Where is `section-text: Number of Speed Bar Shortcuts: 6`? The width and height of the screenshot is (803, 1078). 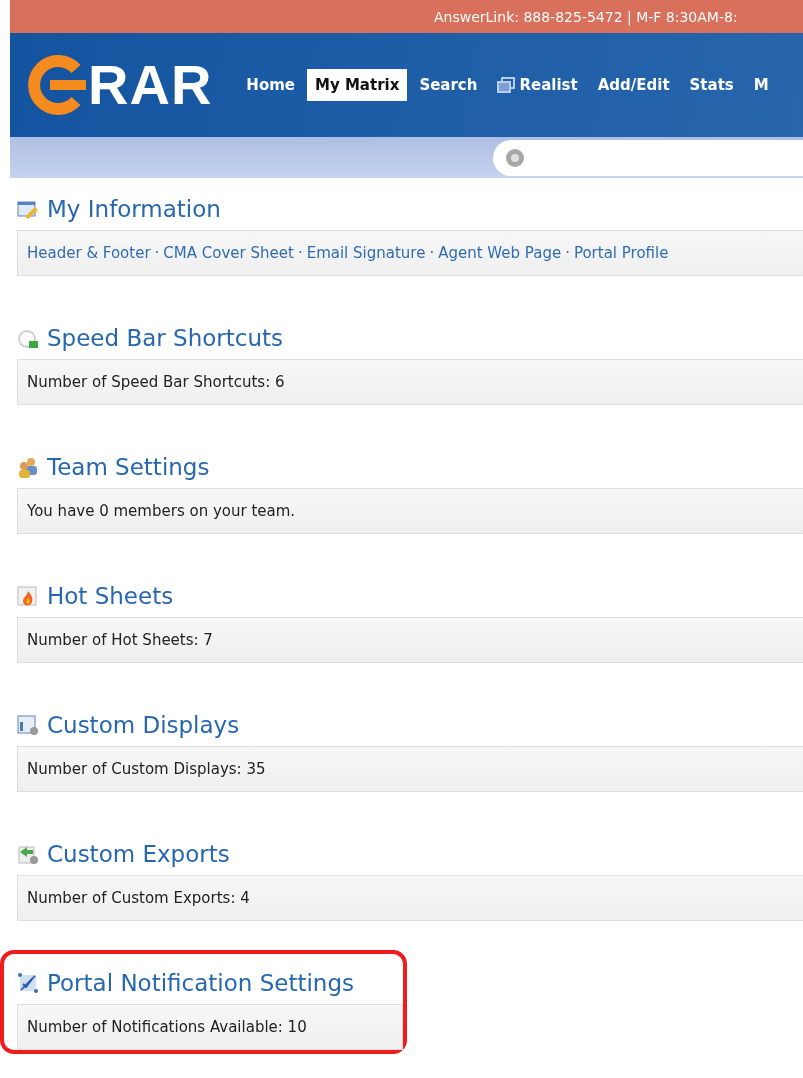
section-text: Number of Speed Bar Shortcuts: 6 is located at coordinates (156, 382).